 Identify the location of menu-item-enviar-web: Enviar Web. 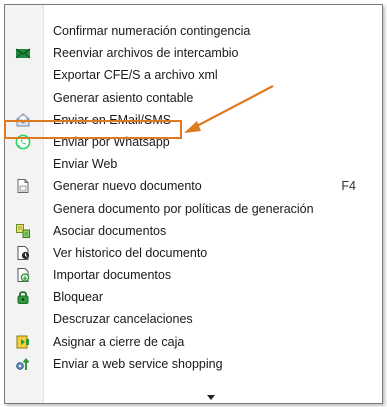
(193, 164).